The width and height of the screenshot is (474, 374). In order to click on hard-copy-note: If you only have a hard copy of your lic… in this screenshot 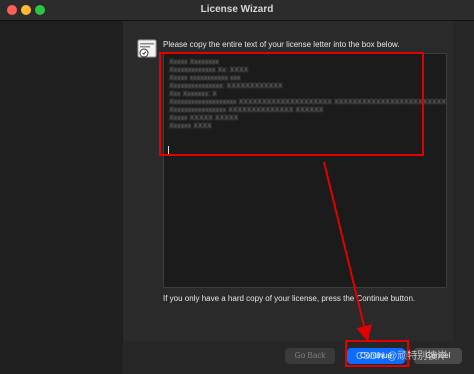, I will do `click(289, 298)`.